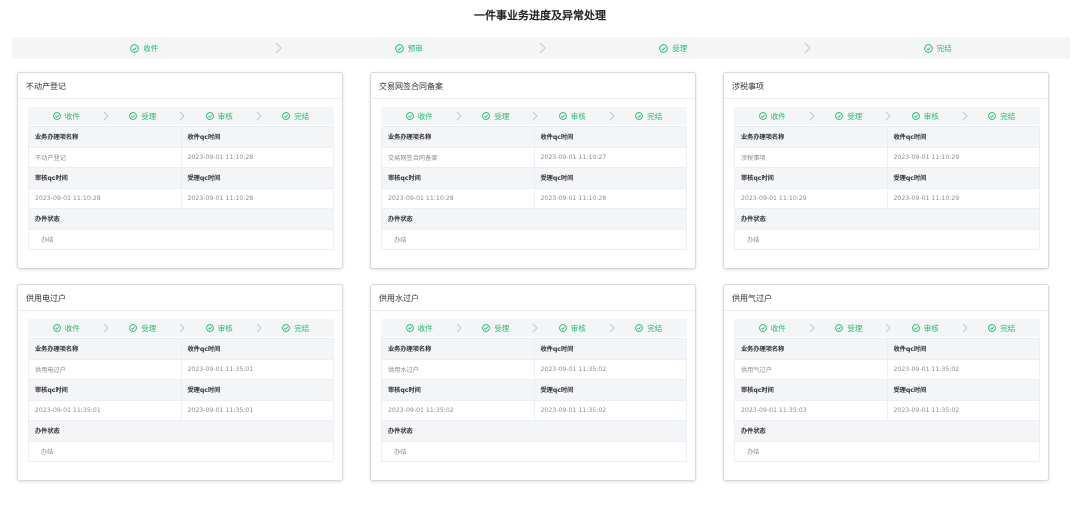  What do you see at coordinates (257, 410) in the screenshot?
I see `value-accept-time: 2023-09-01 11:35:01` at bounding box center [257, 410].